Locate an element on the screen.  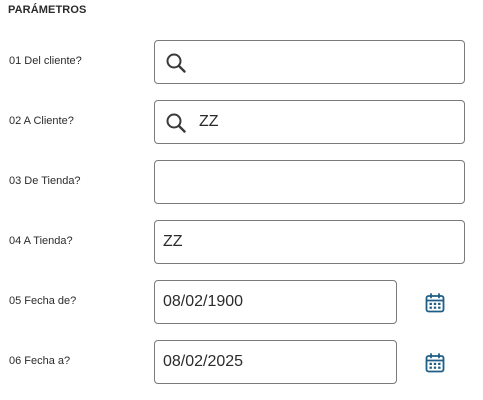
a-cliente-input is located at coordinates (309, 122).